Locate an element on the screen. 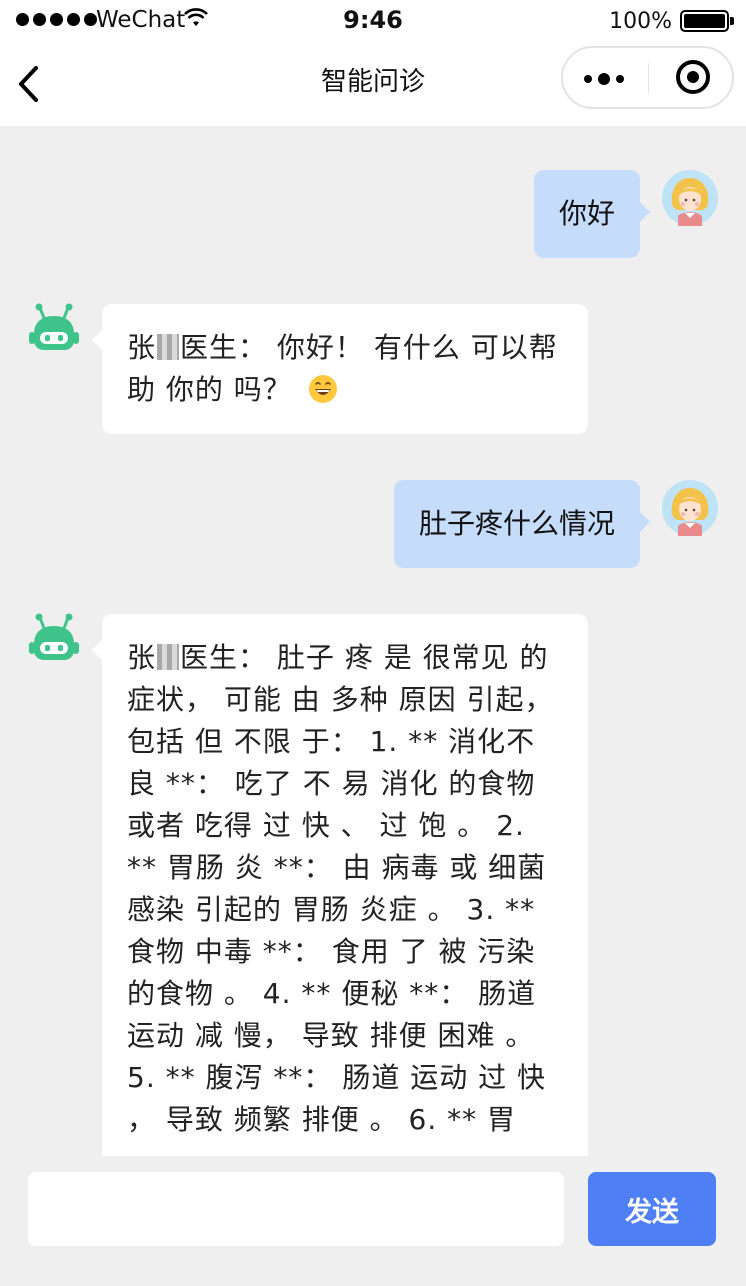 The height and width of the screenshot is (1286, 746). user-message-text: 肚子疼什么情况 is located at coordinates (516, 523).